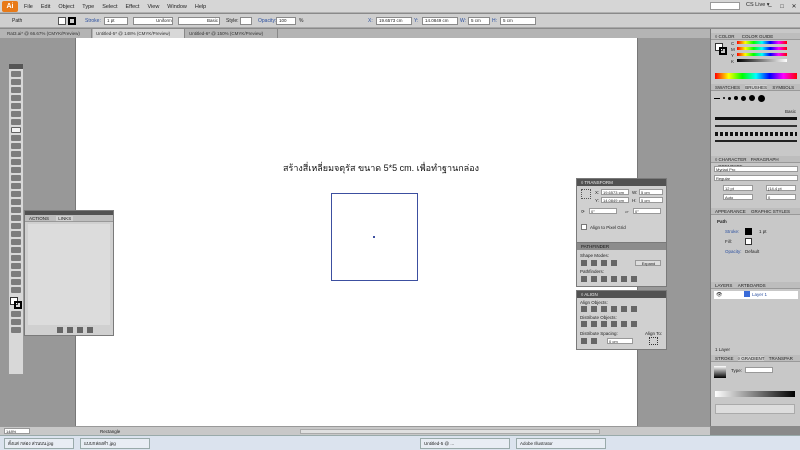 Image resolution: width=800 pixels, height=450 pixels. What do you see at coordinates (755, 394) in the screenshot?
I see `gradient-slider` at bounding box center [755, 394].